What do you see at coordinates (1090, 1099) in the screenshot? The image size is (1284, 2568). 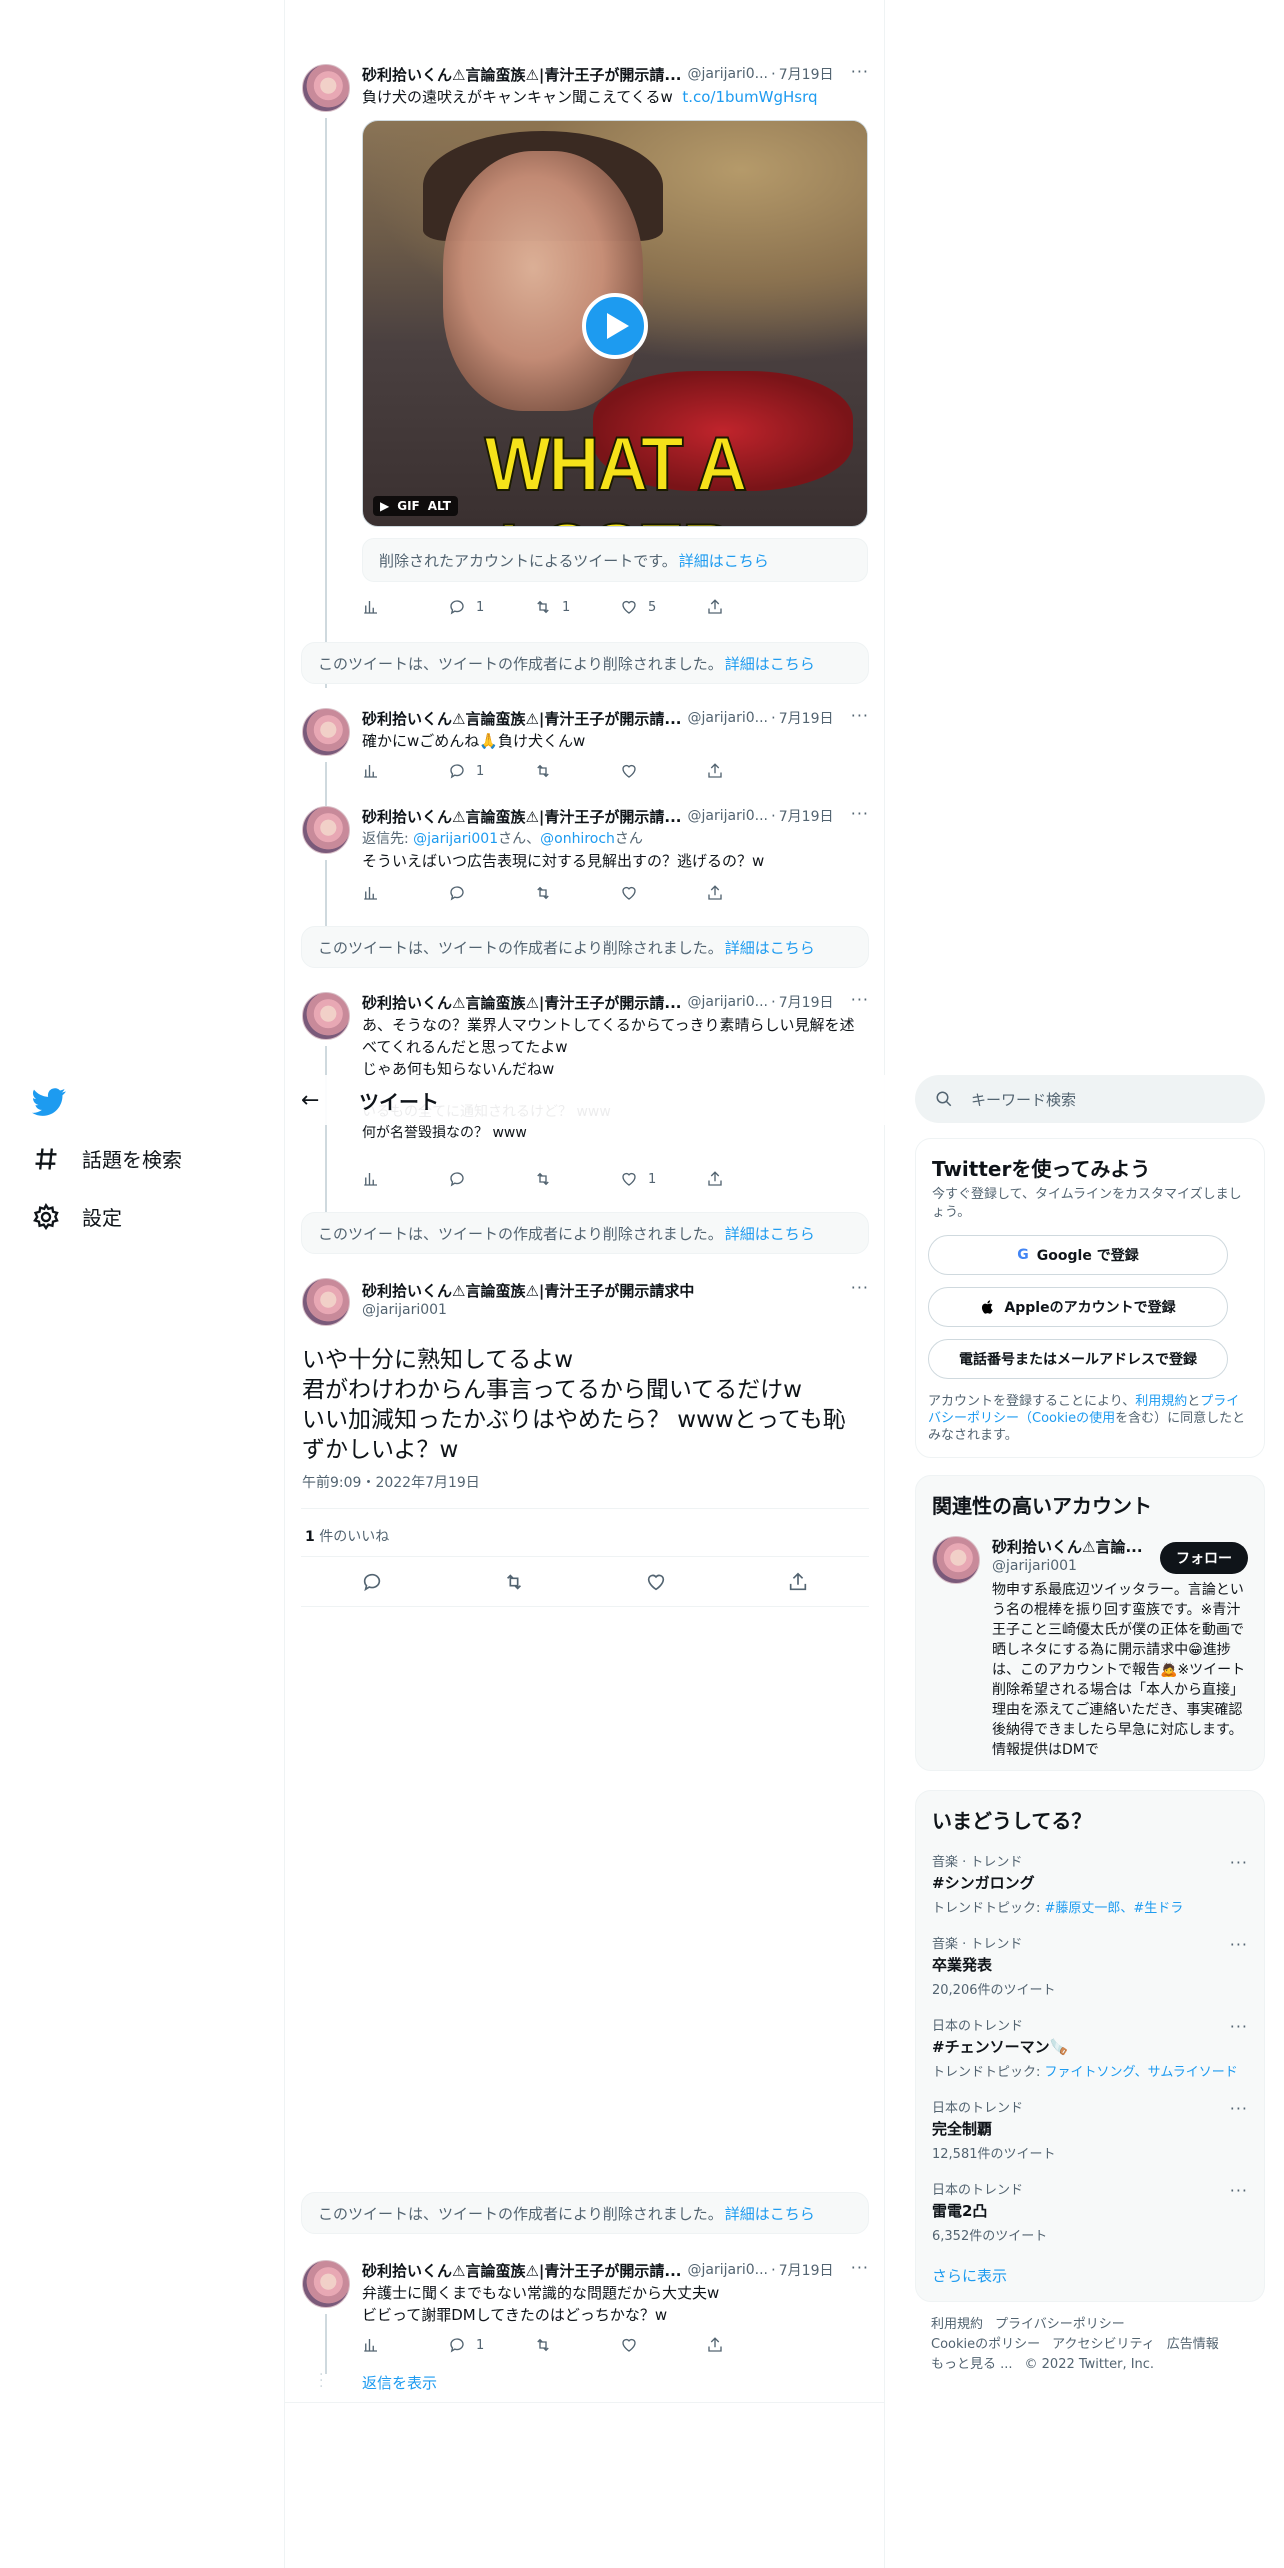 I see `search-box: キーワード検索` at bounding box center [1090, 1099].